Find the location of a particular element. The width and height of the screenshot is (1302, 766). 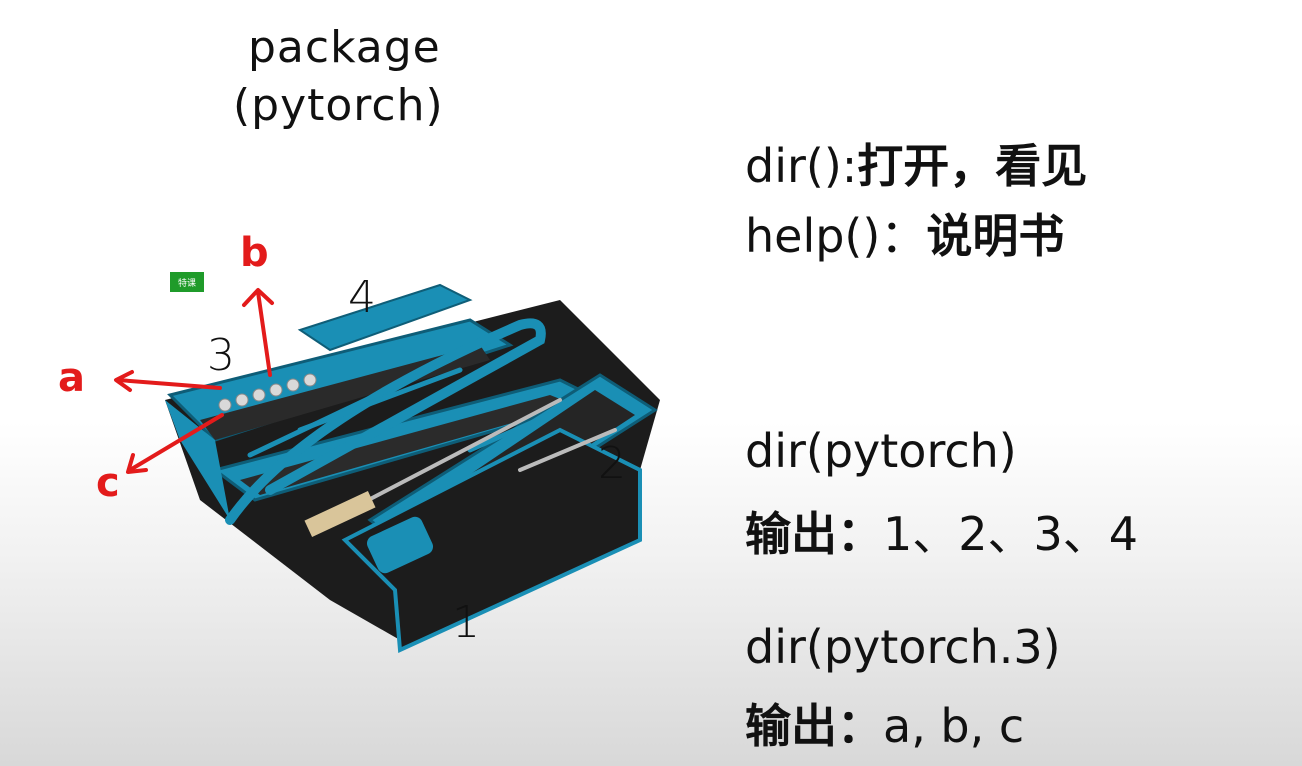

label-1: 1 is located at coordinates (466, 622).